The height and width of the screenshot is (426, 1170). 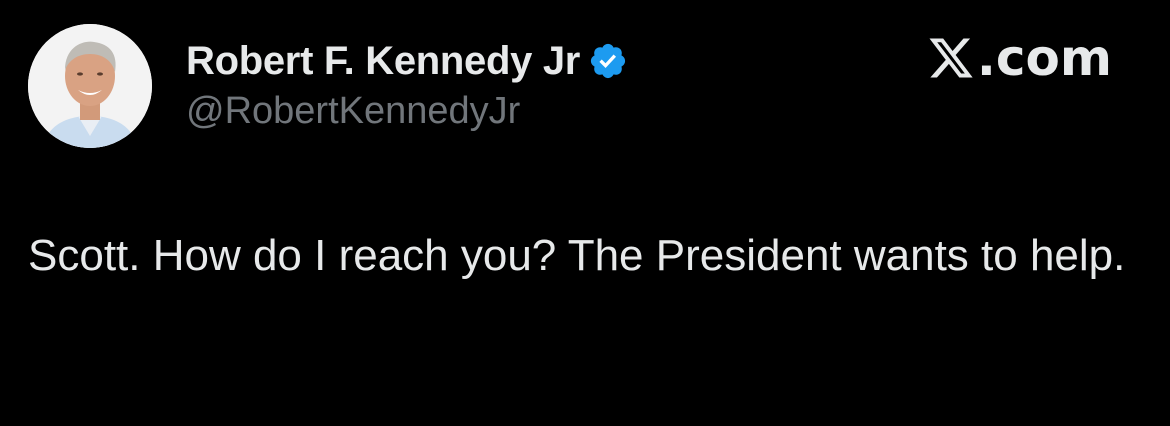 I want to click on verified-badge-icon, so click(x=608, y=61).